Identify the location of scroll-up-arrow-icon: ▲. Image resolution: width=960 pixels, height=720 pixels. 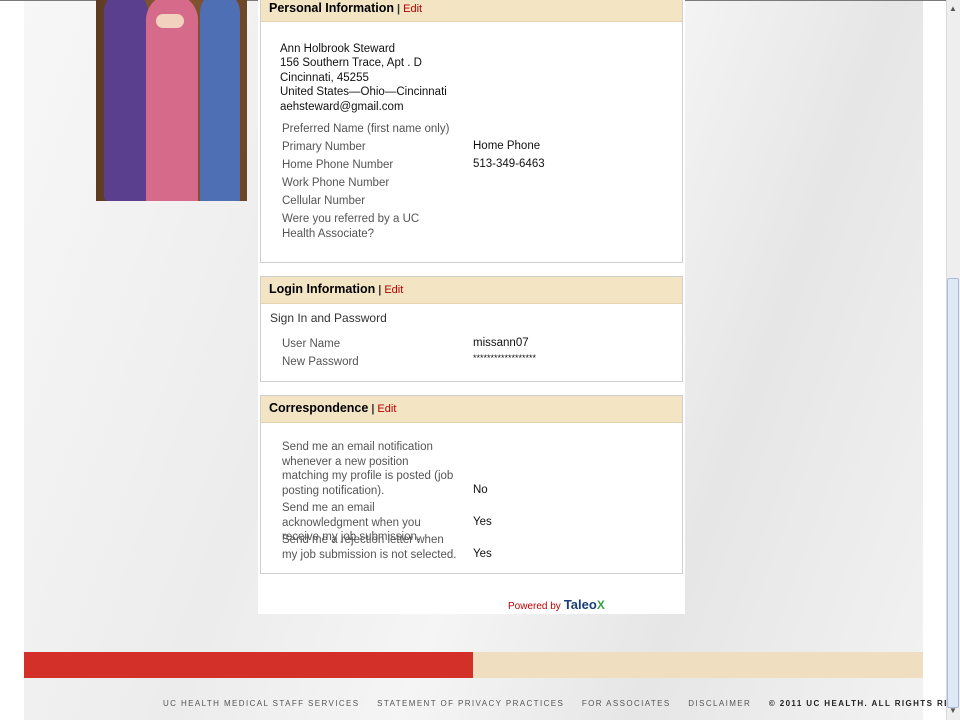
(953, 9).